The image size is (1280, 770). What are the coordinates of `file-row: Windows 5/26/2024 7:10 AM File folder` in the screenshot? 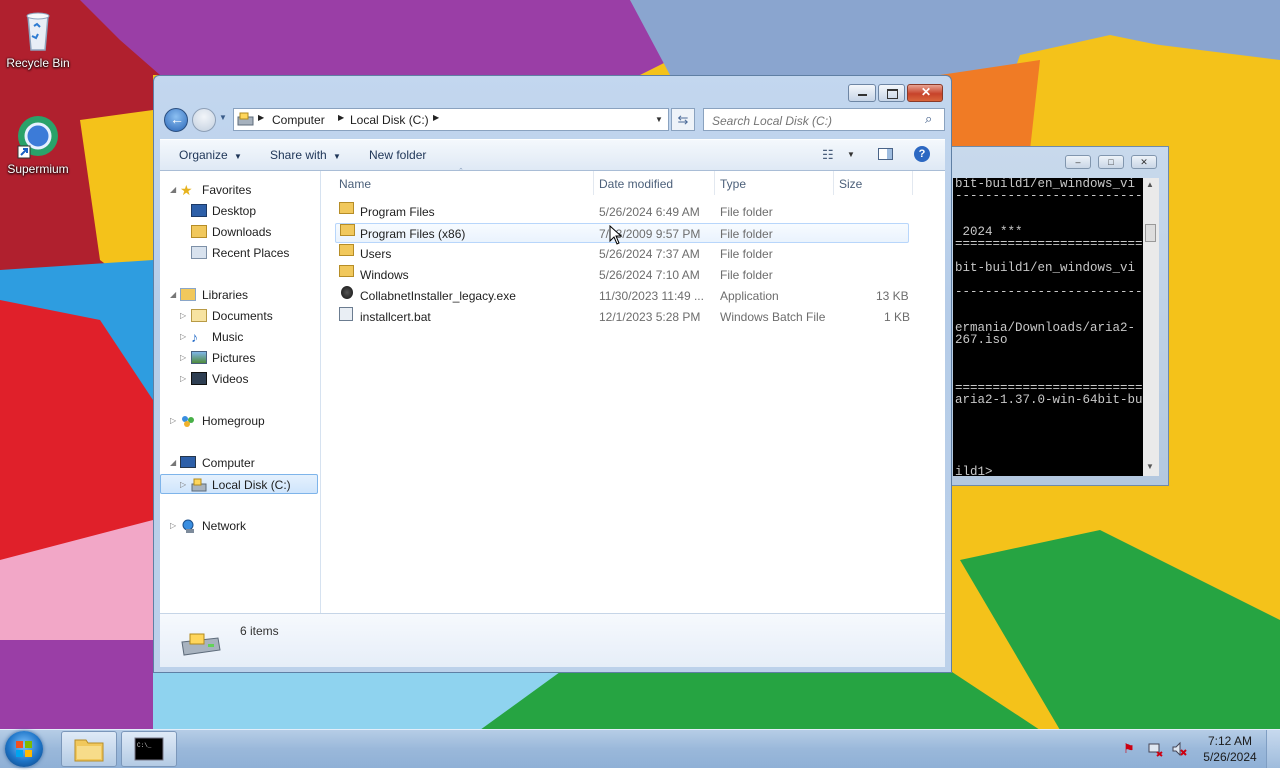 It's located at (622, 275).